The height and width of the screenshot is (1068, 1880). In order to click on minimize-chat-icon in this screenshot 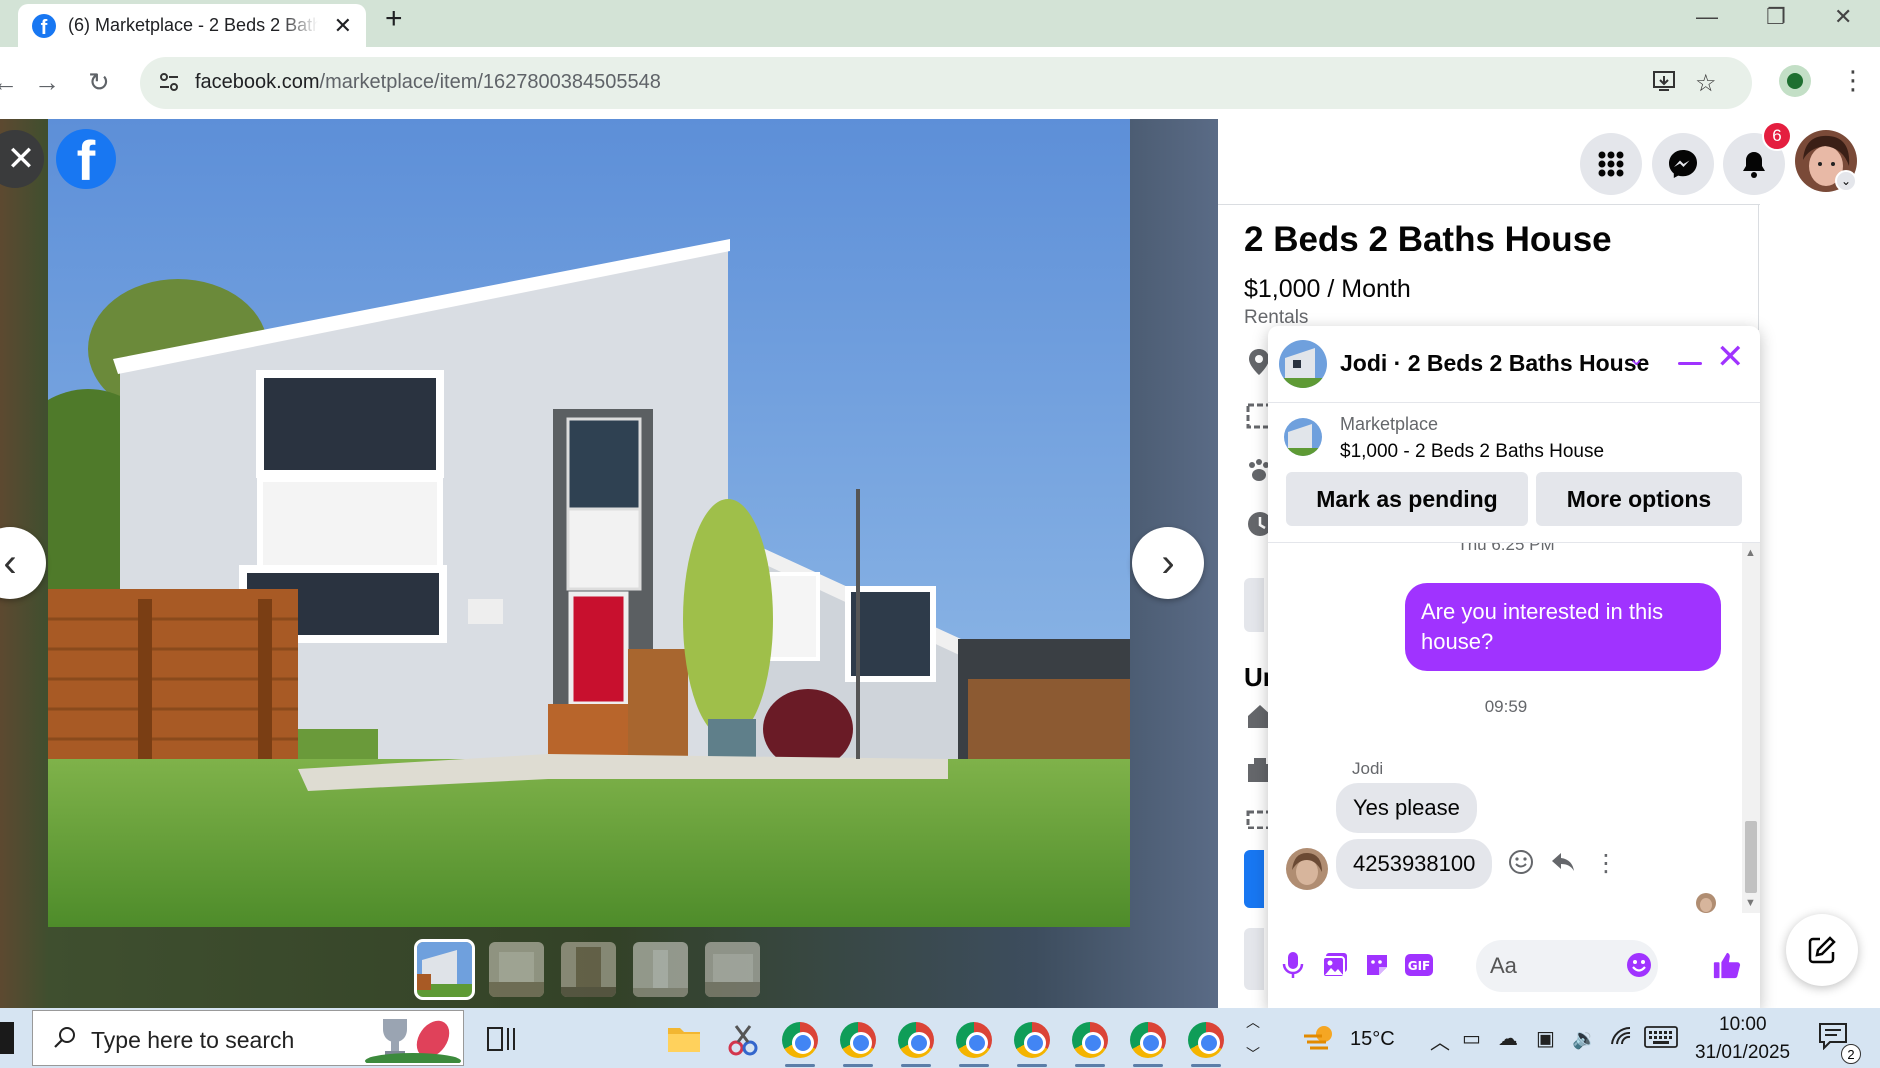, I will do `click(1690, 363)`.